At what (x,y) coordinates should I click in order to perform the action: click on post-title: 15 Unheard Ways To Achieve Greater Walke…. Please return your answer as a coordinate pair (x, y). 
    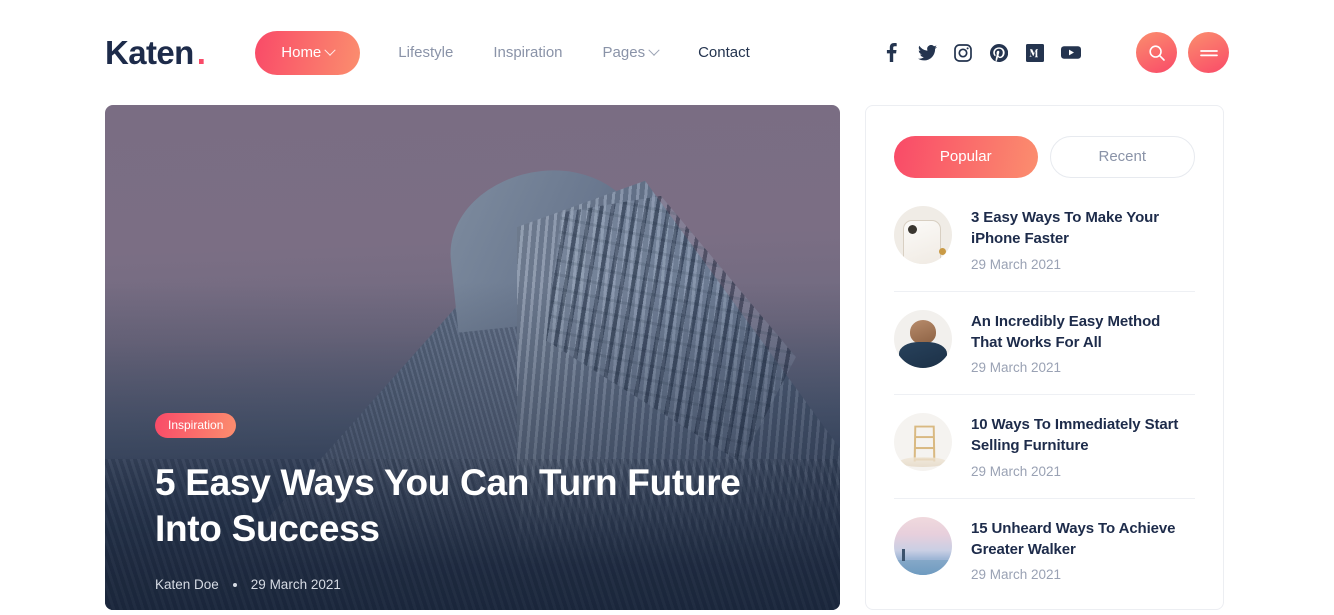
    Looking at the image, I should click on (1073, 539).